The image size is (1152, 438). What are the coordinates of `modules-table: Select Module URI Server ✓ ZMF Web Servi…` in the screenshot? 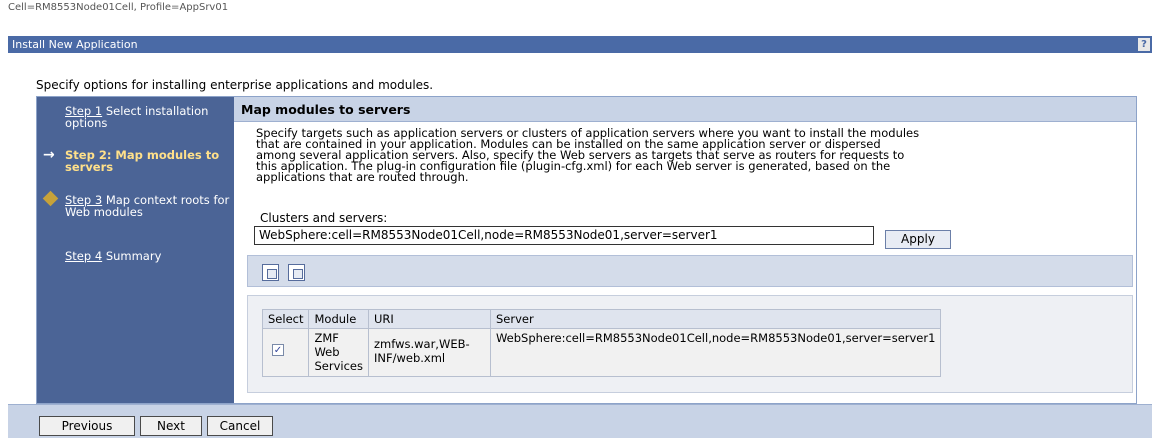 It's located at (601, 343).